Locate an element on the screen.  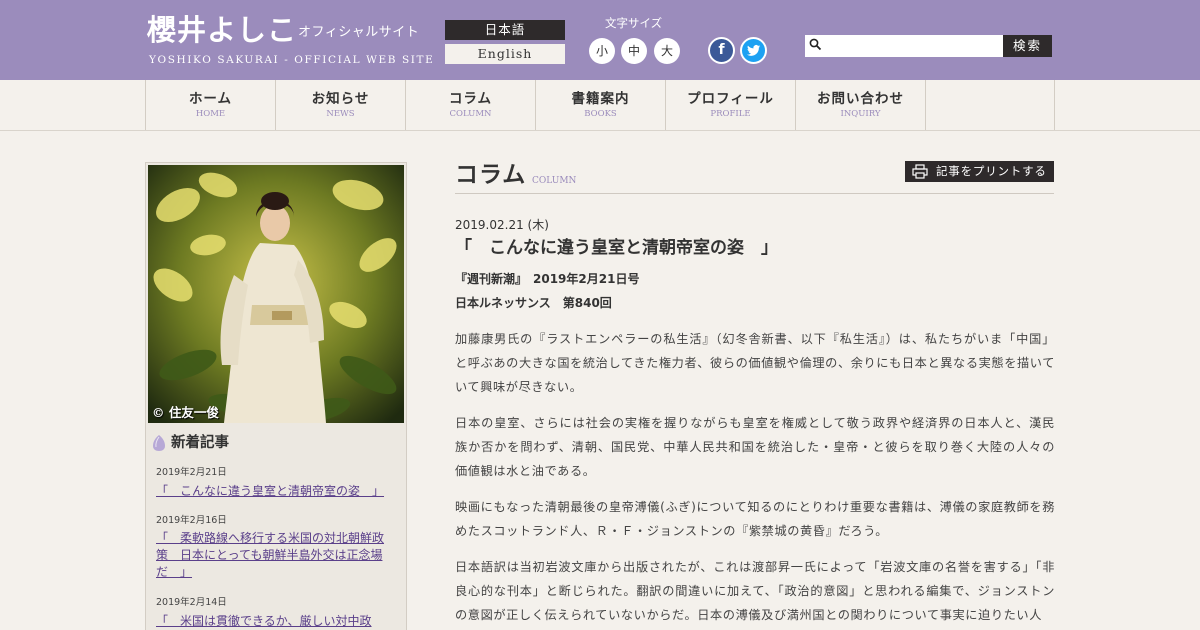
lang-english-button: English is located at coordinates (505, 54).